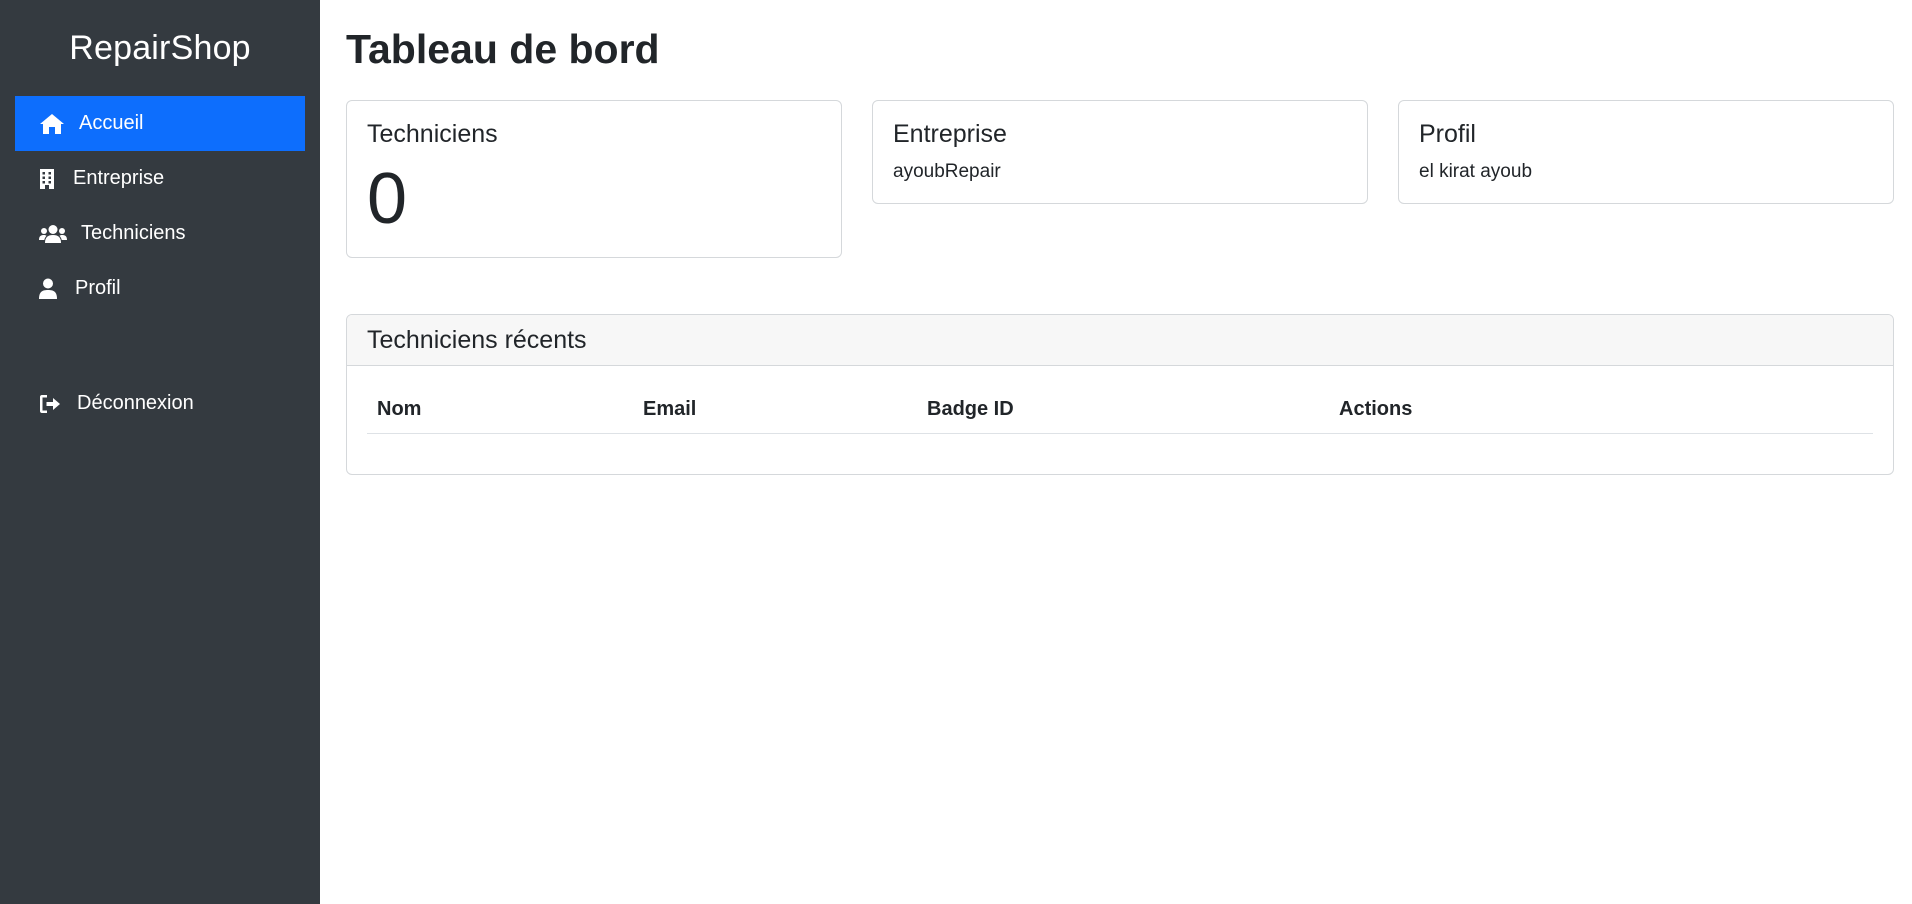 This screenshot has height=904, width=1912. Describe the element at coordinates (135, 403) in the screenshot. I see `logout-label: Déconnexion` at that location.